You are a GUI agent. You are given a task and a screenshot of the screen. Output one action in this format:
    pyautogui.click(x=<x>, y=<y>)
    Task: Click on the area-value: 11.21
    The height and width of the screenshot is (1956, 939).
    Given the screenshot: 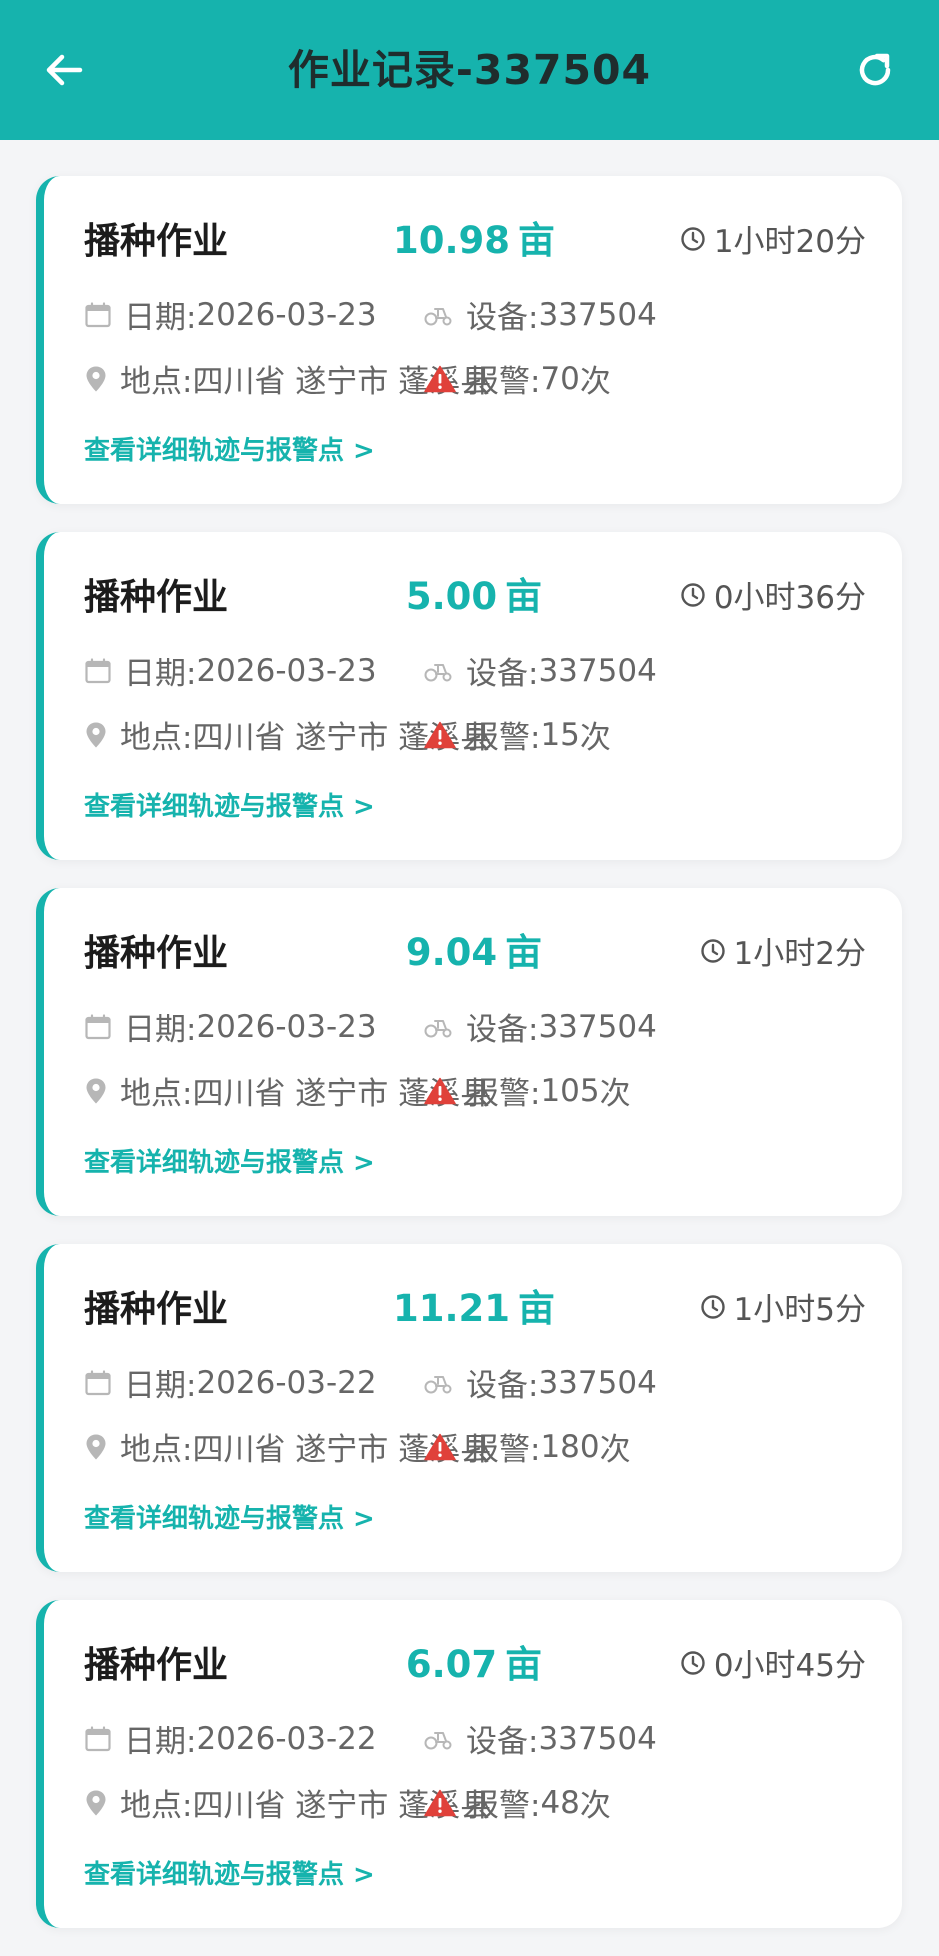 What is the action you would take?
    pyautogui.click(x=451, y=1308)
    